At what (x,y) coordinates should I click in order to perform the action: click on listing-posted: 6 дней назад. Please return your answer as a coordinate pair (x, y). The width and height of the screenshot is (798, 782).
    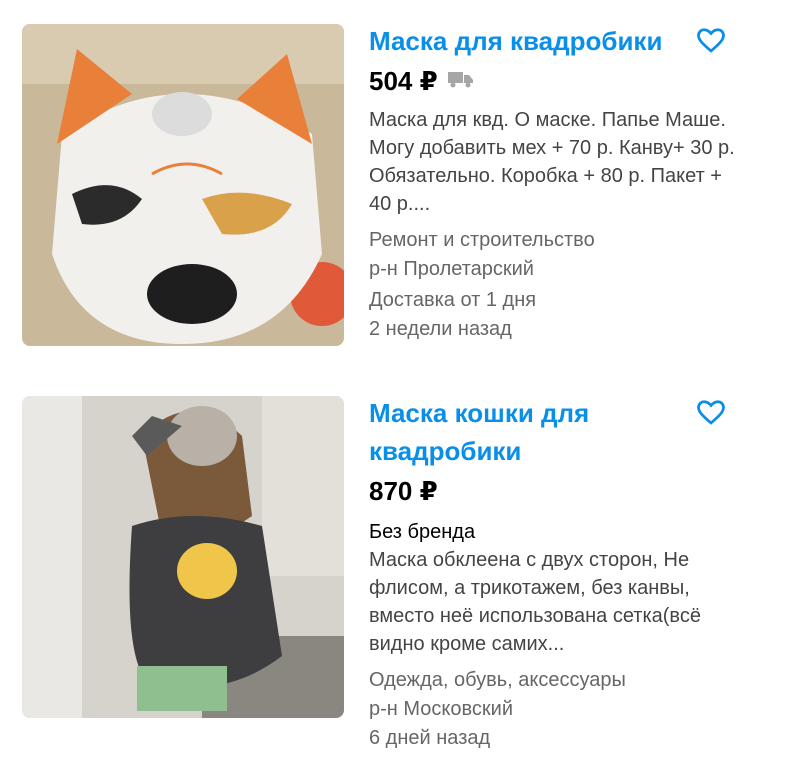
    Looking at the image, I should click on (430, 738).